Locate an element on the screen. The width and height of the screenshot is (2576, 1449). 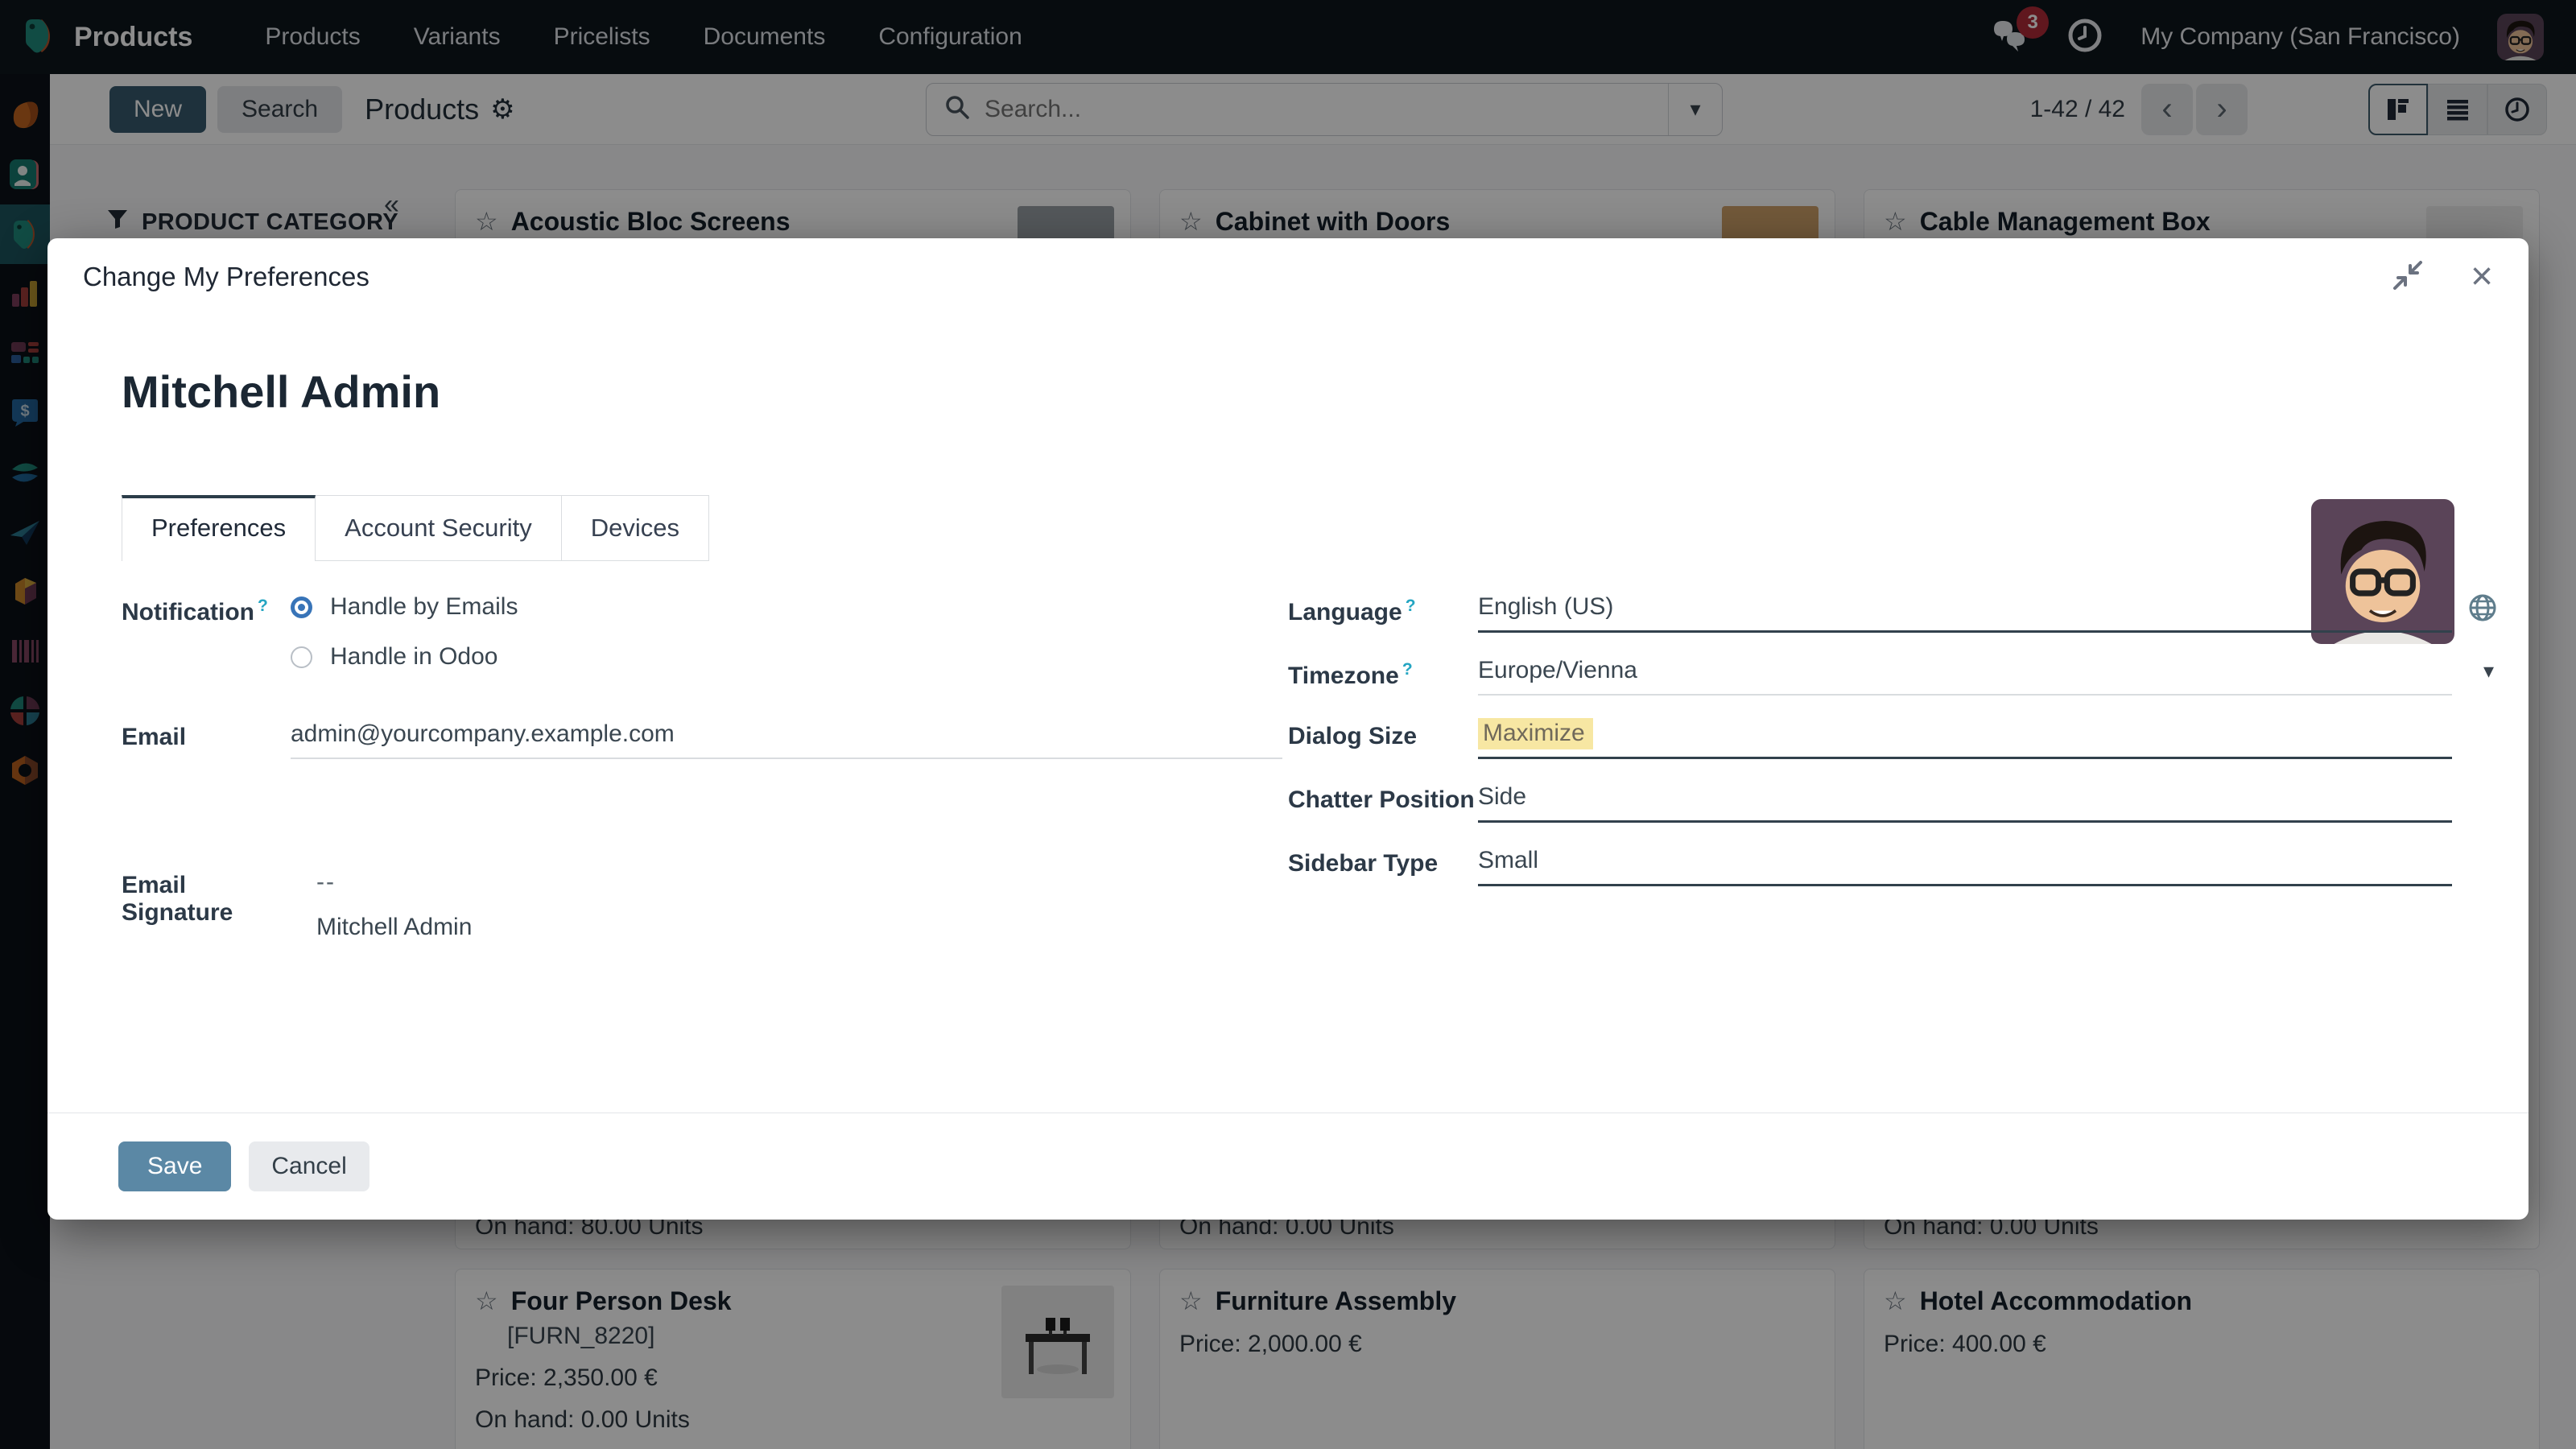
notification-option-odoo: Handle in Odoo is located at coordinates (789, 657).